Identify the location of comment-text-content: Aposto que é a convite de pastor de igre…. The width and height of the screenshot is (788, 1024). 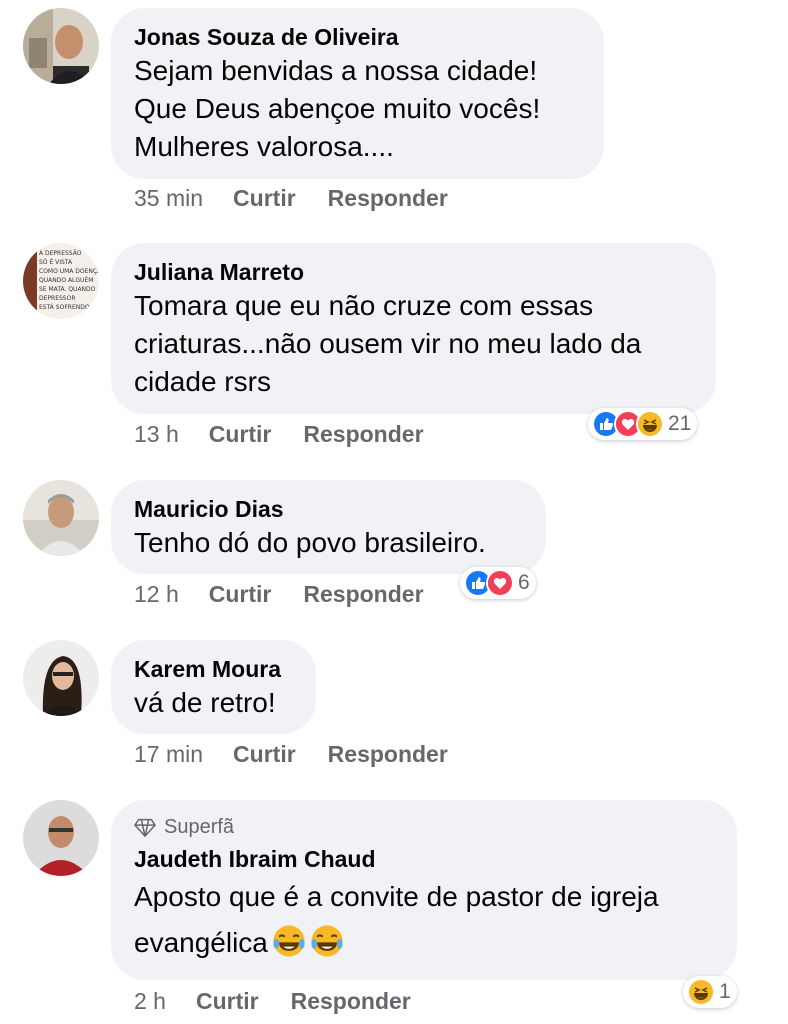
(396, 919).